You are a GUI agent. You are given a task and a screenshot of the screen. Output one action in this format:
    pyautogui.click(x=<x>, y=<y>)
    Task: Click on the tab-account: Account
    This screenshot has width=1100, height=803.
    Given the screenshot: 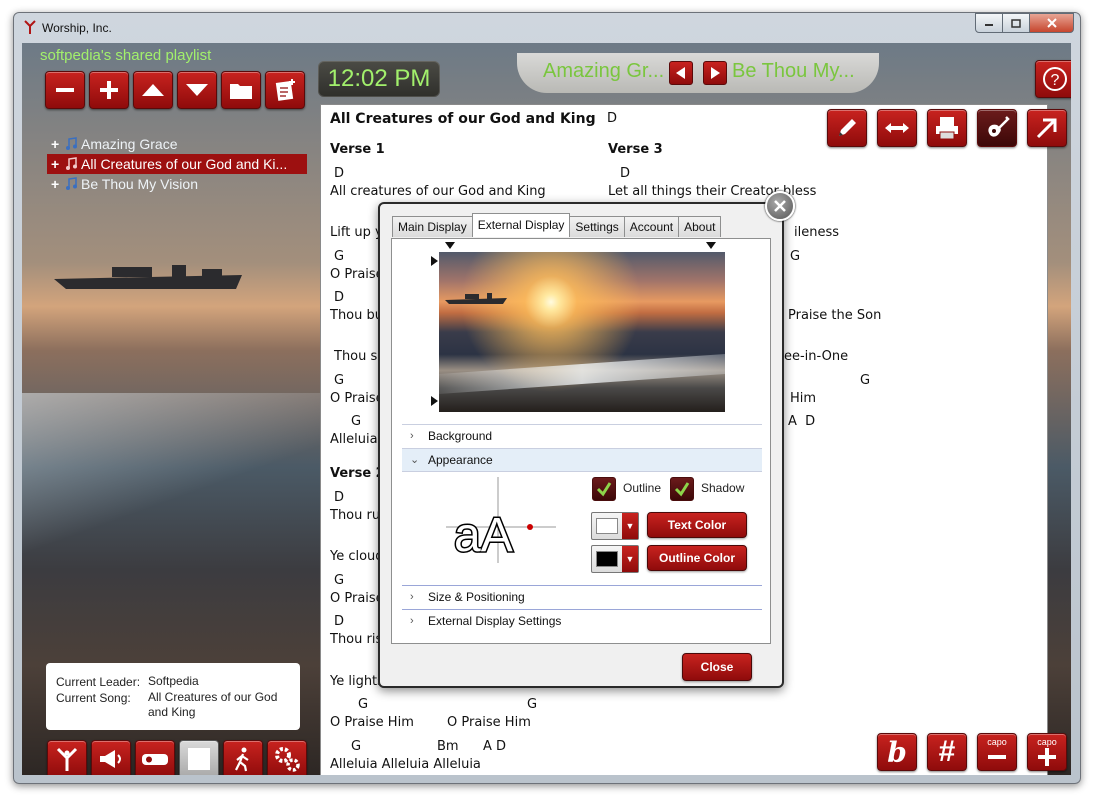 What is the action you would take?
    pyautogui.click(x=651, y=226)
    